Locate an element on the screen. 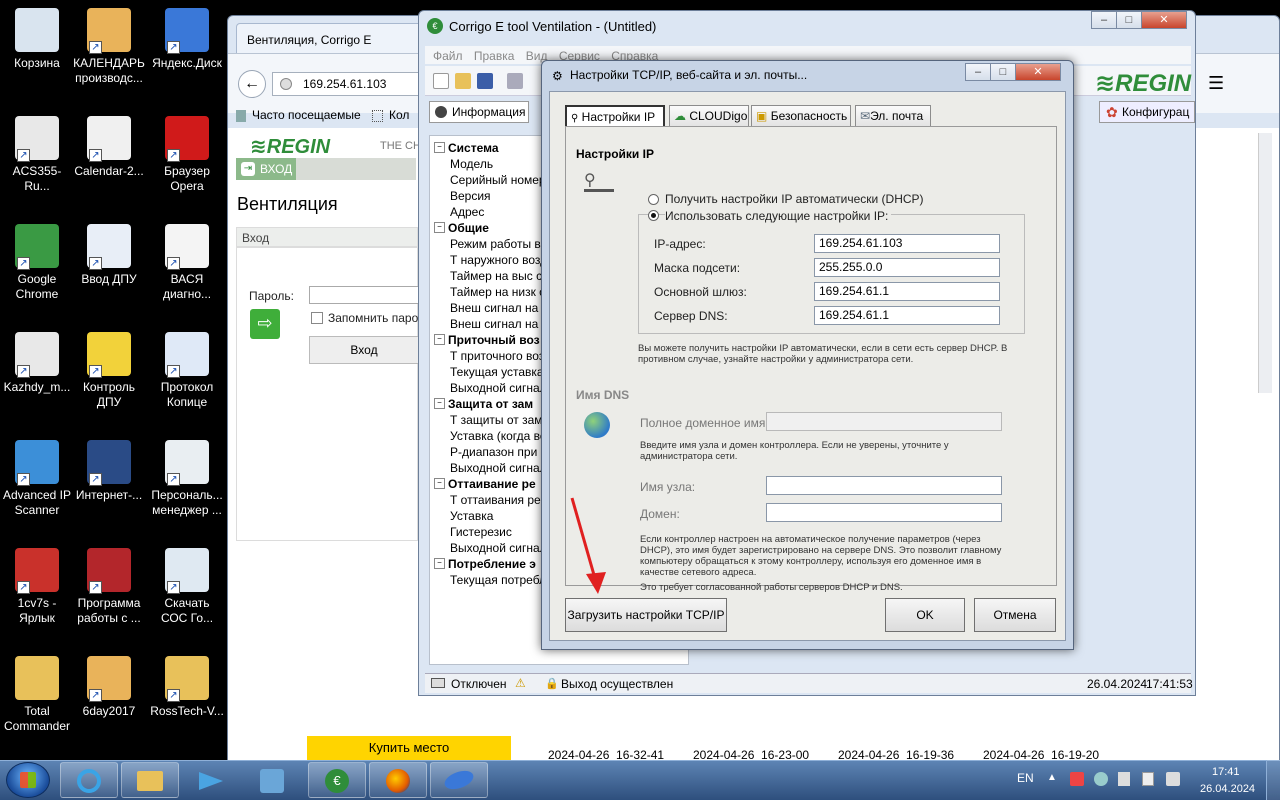 This screenshot has width=1280, height=800. folder-icon is located at coordinates (37, 678).